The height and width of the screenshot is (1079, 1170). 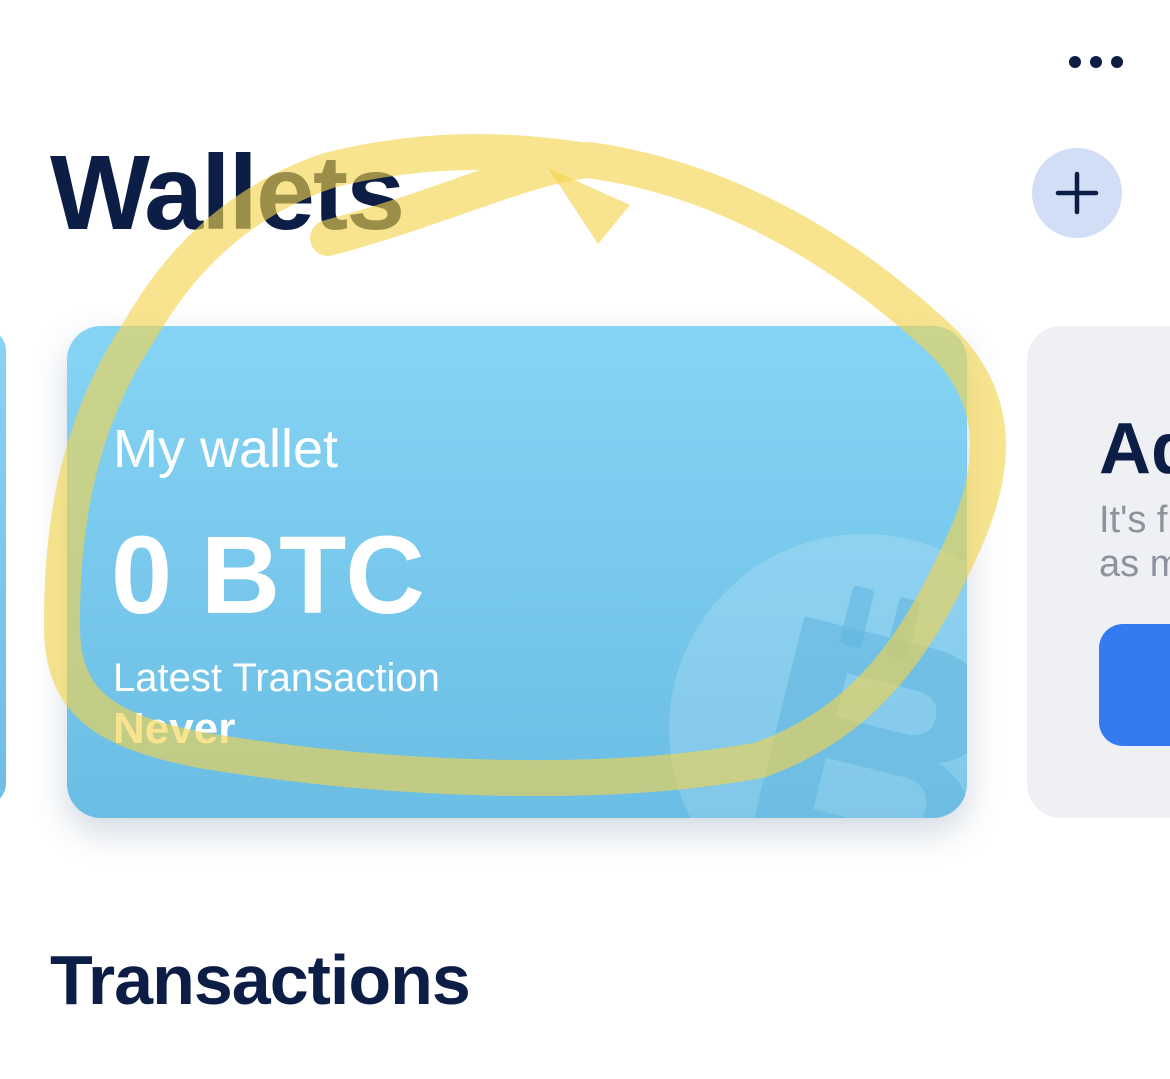 I want to click on bitcoin-icon, so click(x=818, y=676).